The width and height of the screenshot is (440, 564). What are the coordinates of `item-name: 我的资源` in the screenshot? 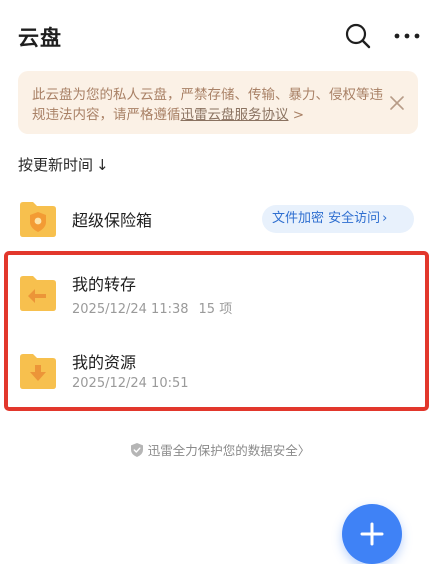 It's located at (104, 362).